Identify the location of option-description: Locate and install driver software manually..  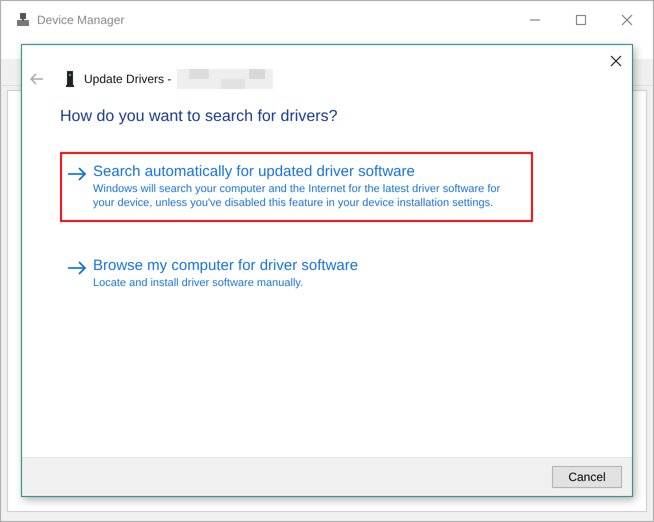
(198, 283).